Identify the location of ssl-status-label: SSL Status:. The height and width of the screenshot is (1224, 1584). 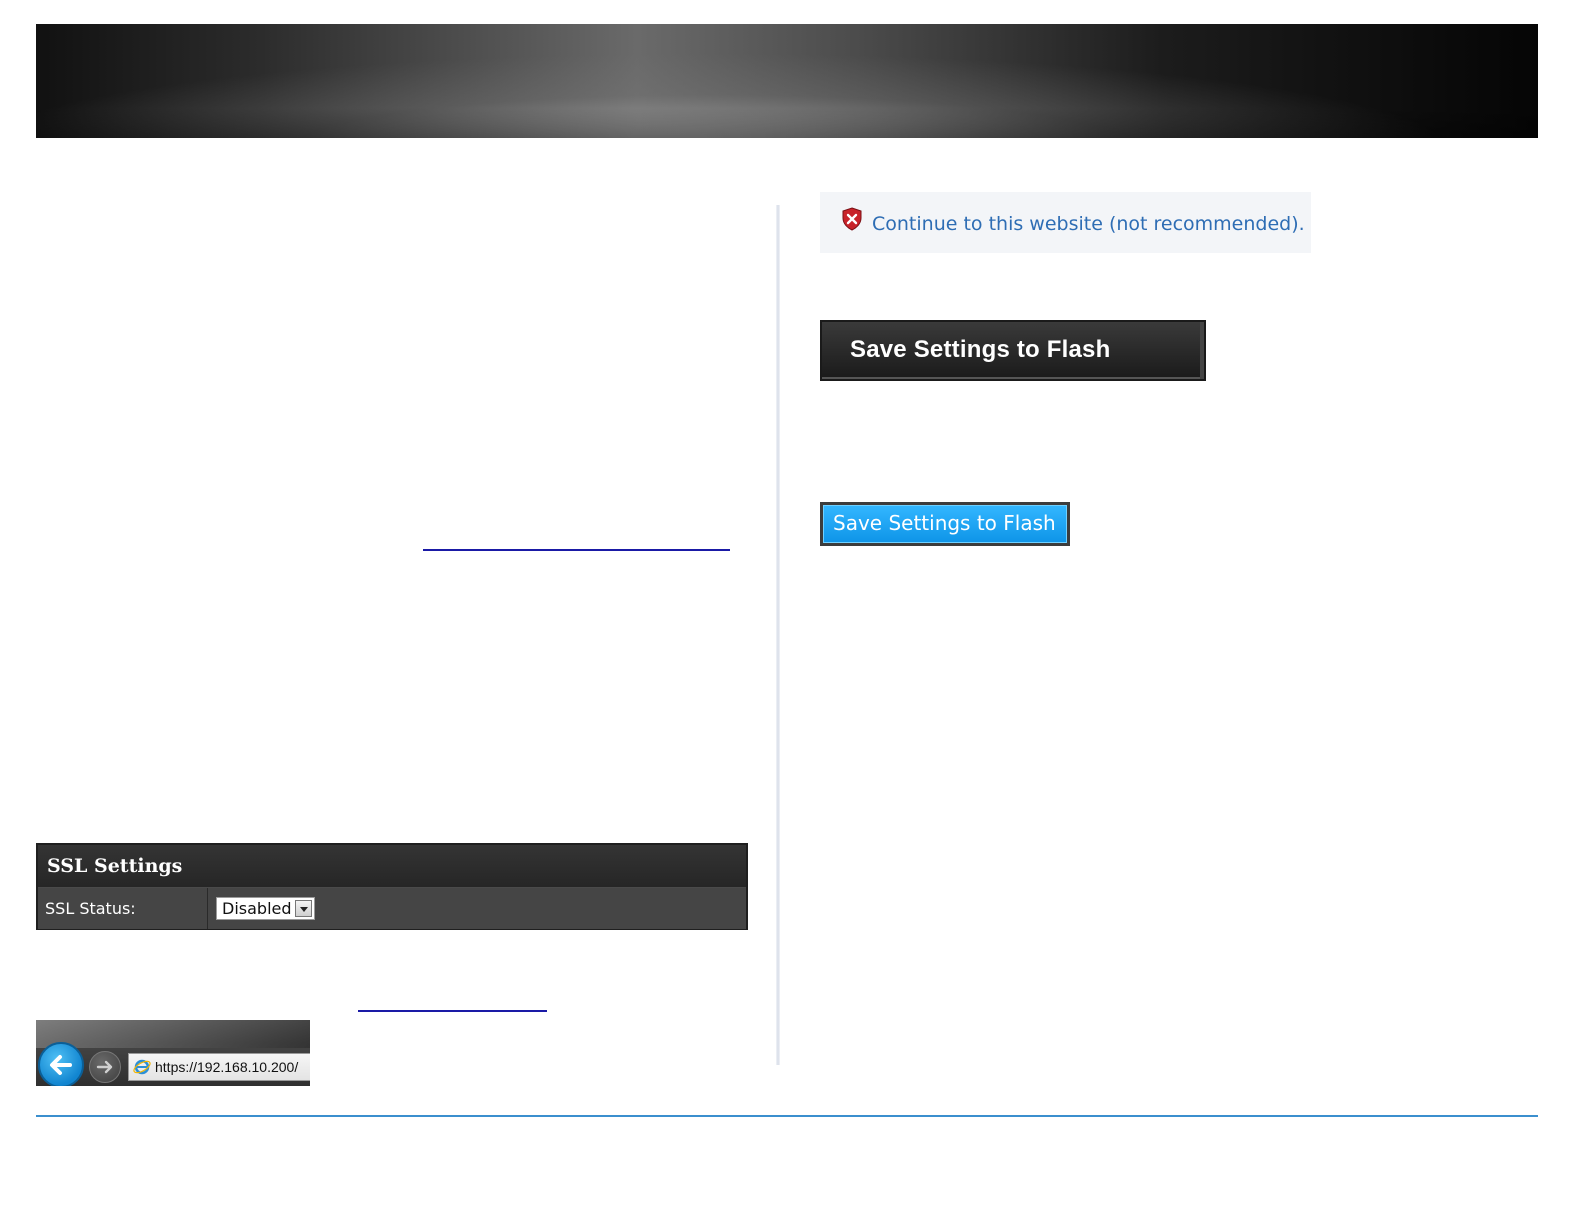
(123, 908).